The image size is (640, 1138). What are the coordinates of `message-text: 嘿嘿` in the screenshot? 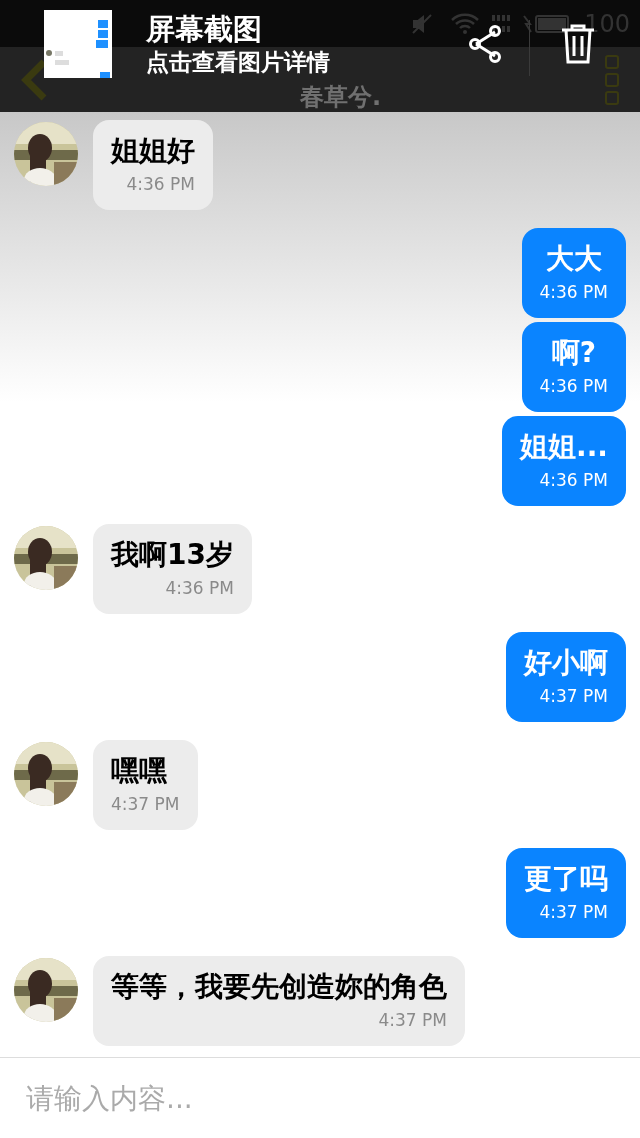 It's located at (139, 771).